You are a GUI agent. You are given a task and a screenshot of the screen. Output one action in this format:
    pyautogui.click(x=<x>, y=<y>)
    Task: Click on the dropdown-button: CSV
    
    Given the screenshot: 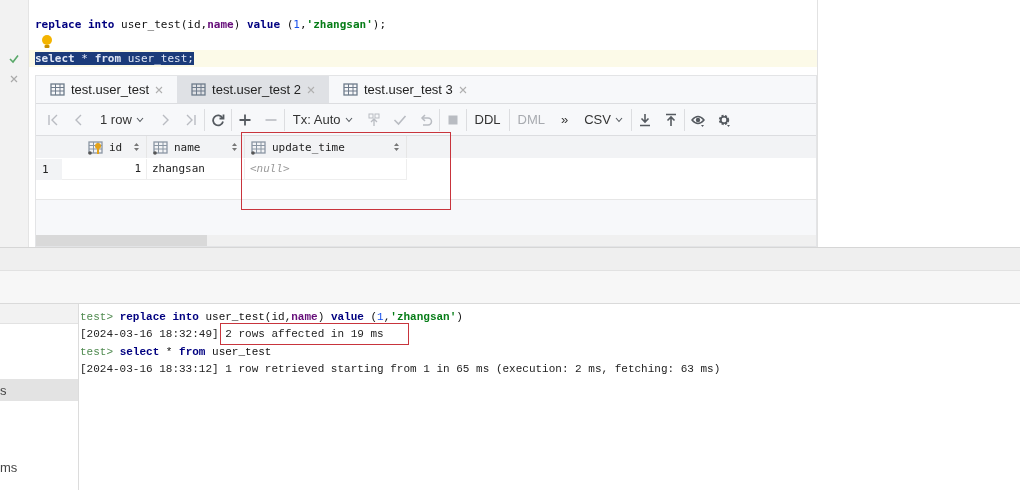 What is the action you would take?
    pyautogui.click(x=603, y=119)
    